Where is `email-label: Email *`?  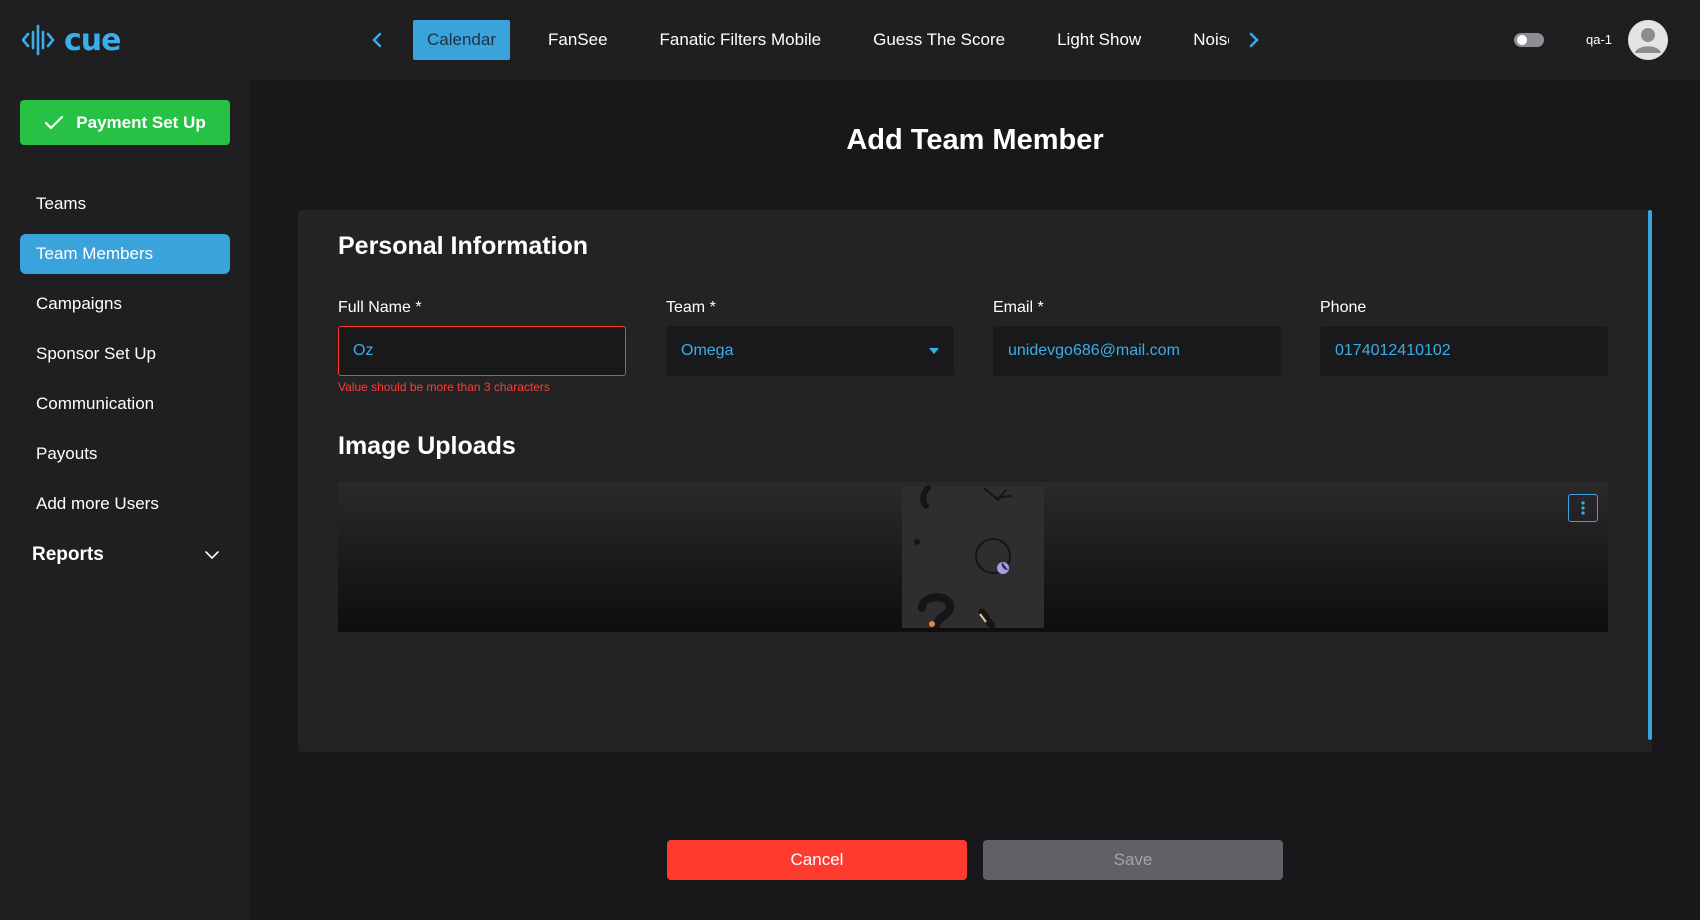 email-label: Email * is located at coordinates (1018, 307).